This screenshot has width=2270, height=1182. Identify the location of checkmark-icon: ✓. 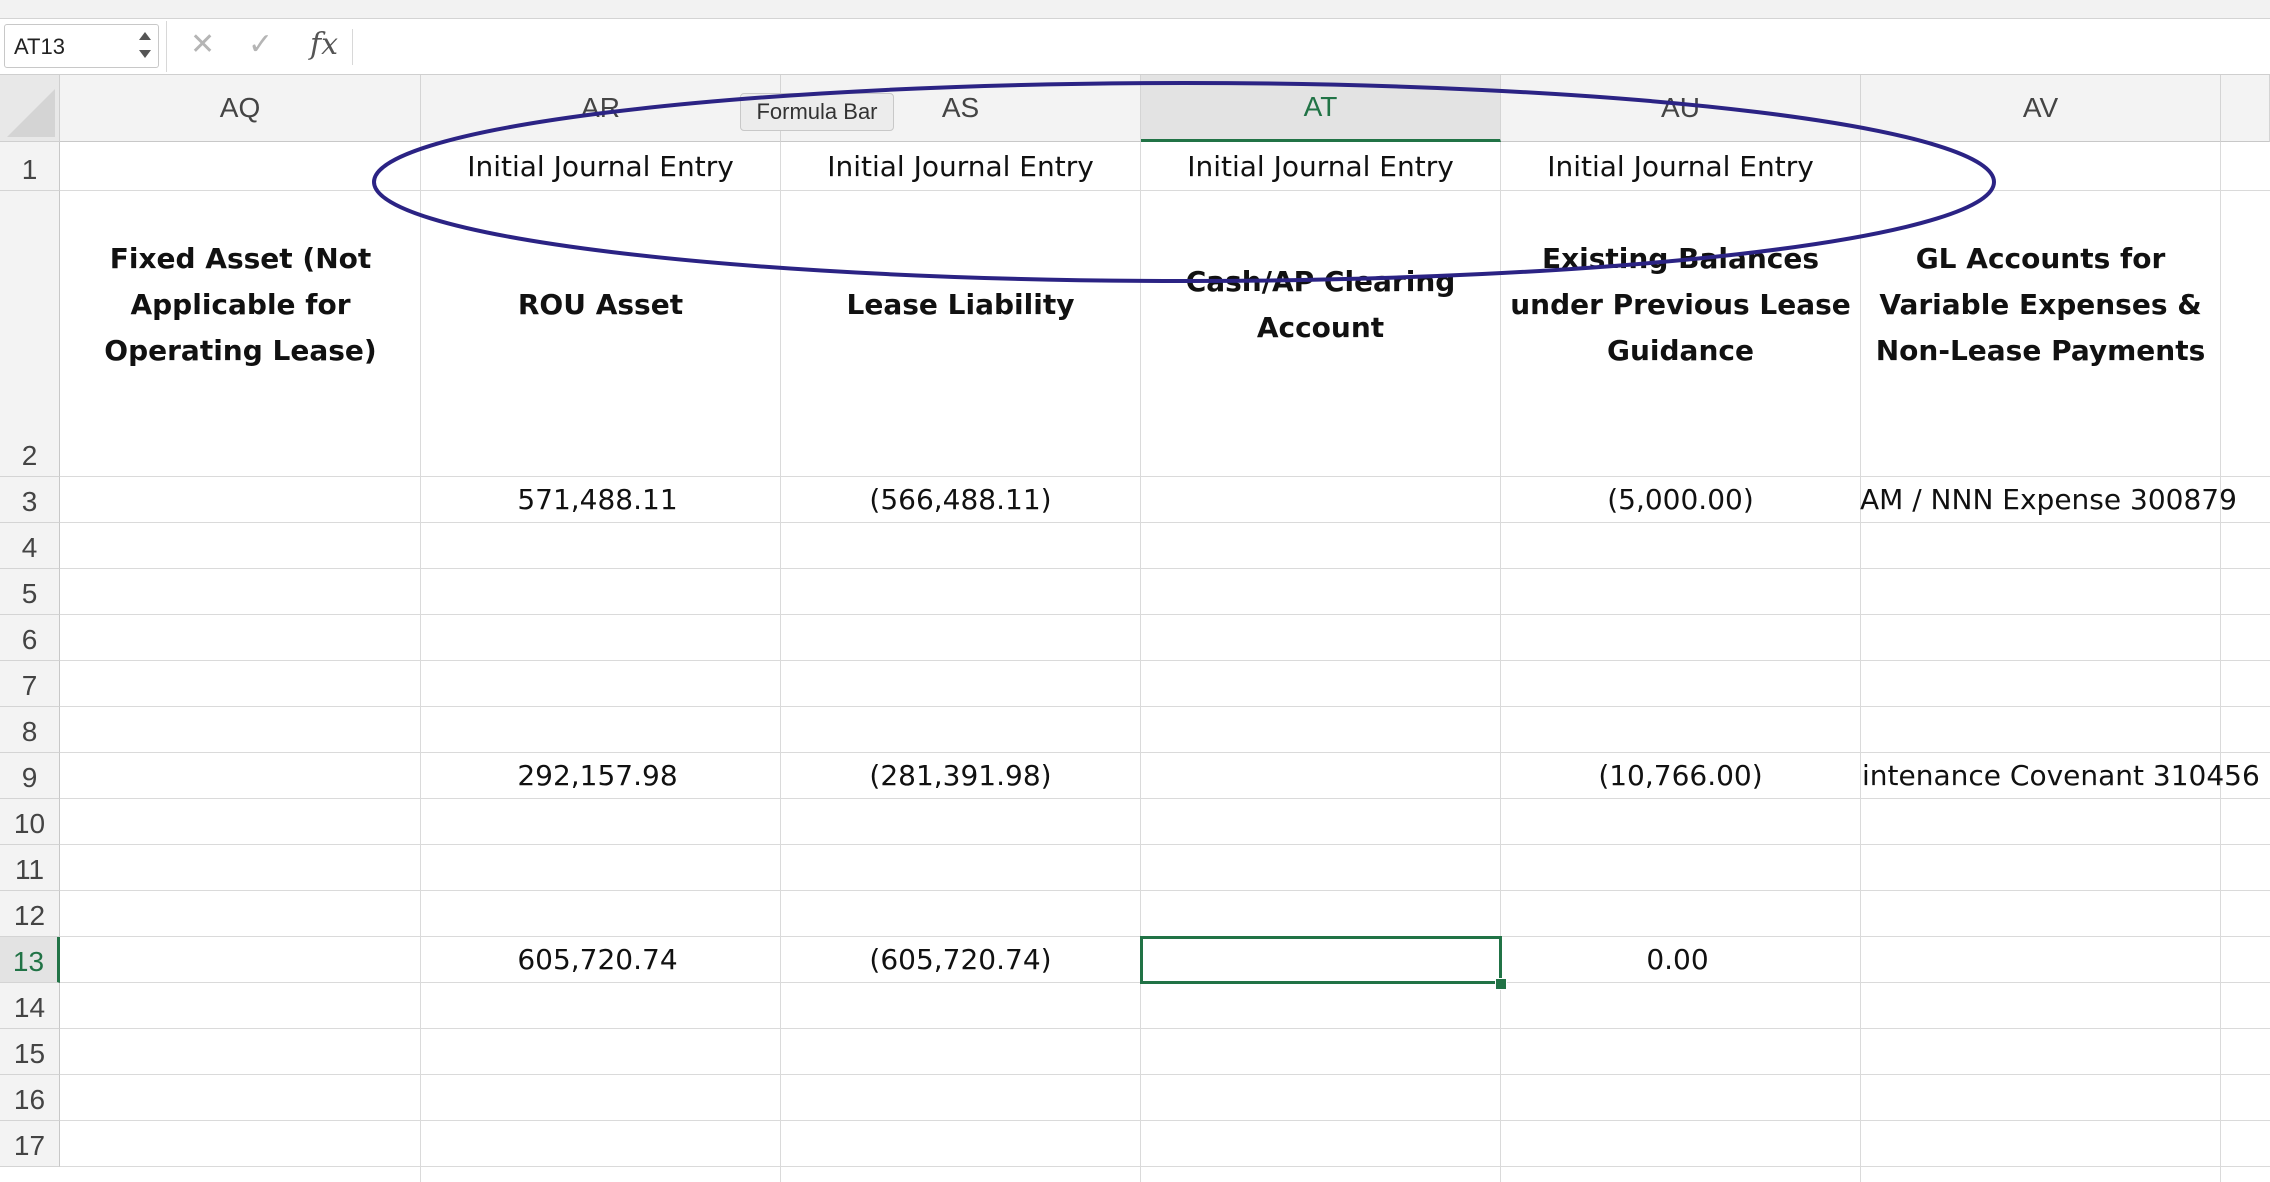
(260, 45).